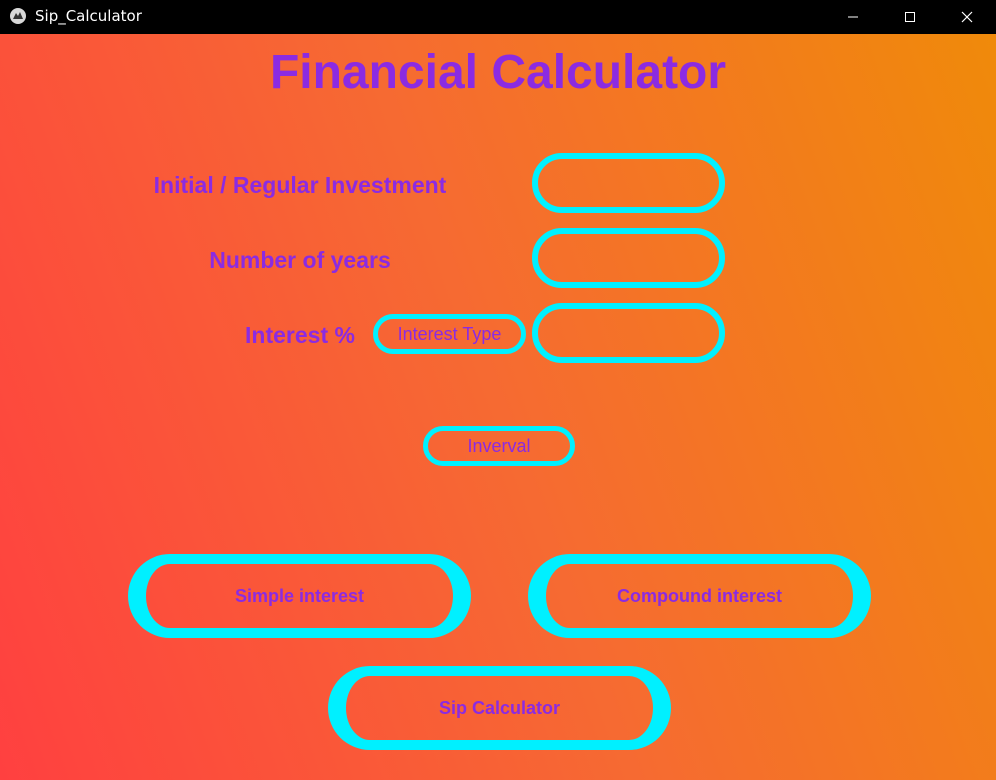 This screenshot has width=996, height=780. I want to click on window-title: Sip_Calculator, so click(88, 16).